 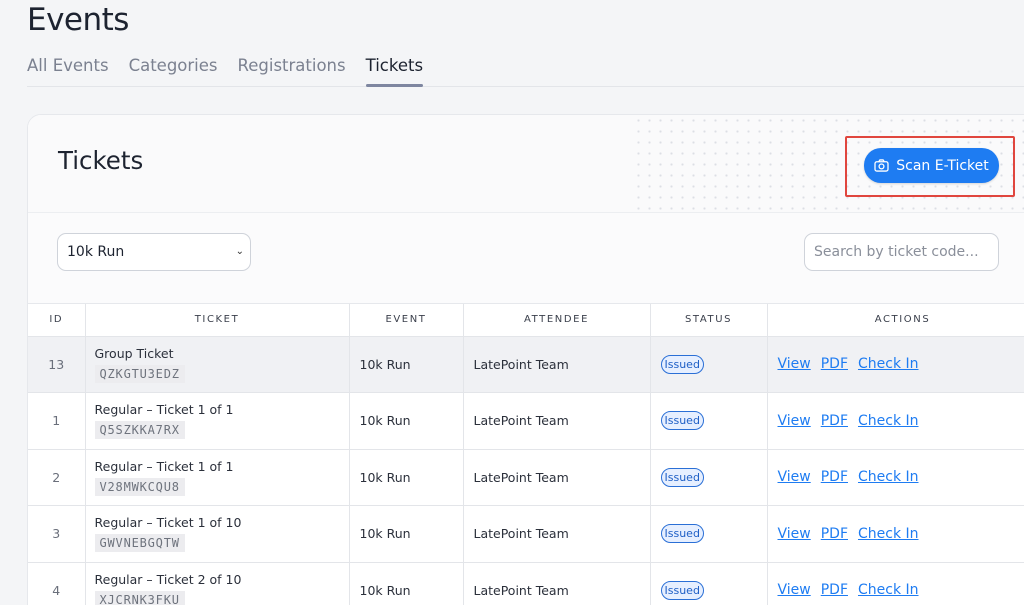 What do you see at coordinates (68, 70) in the screenshot?
I see `tab-all-events: All Events` at bounding box center [68, 70].